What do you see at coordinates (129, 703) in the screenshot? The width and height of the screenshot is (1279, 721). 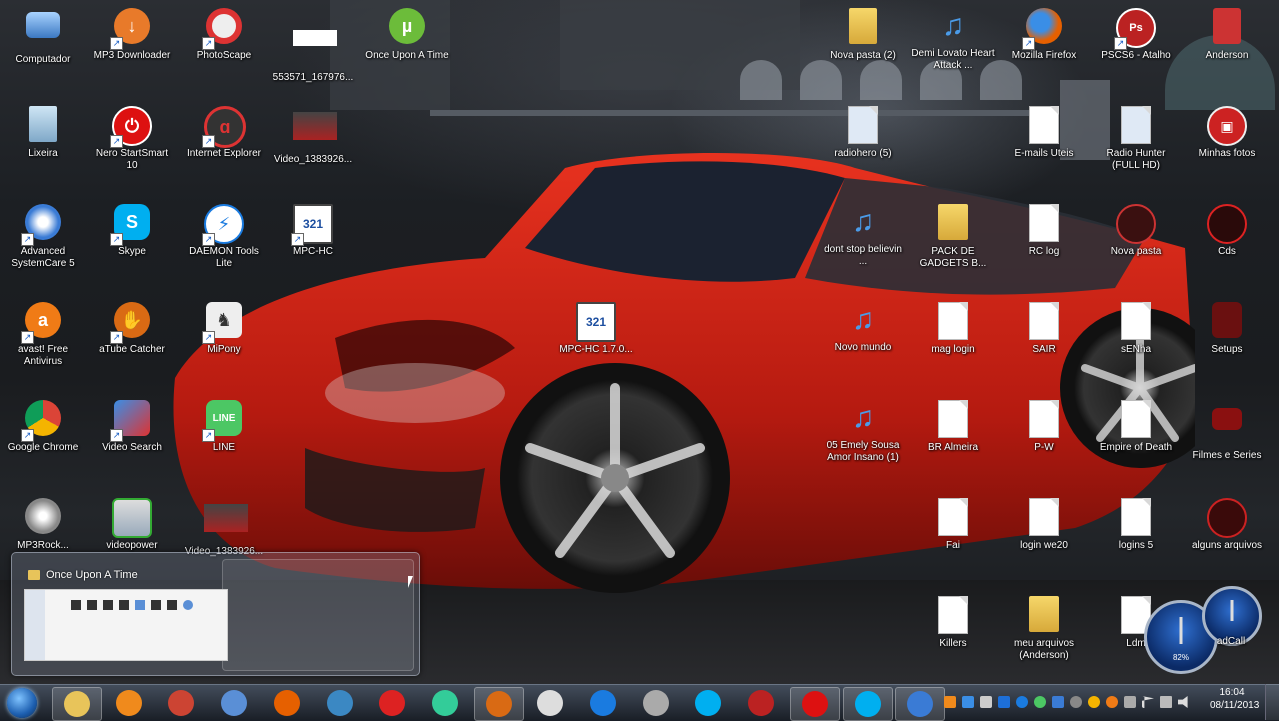 I see `media-player-task-button` at bounding box center [129, 703].